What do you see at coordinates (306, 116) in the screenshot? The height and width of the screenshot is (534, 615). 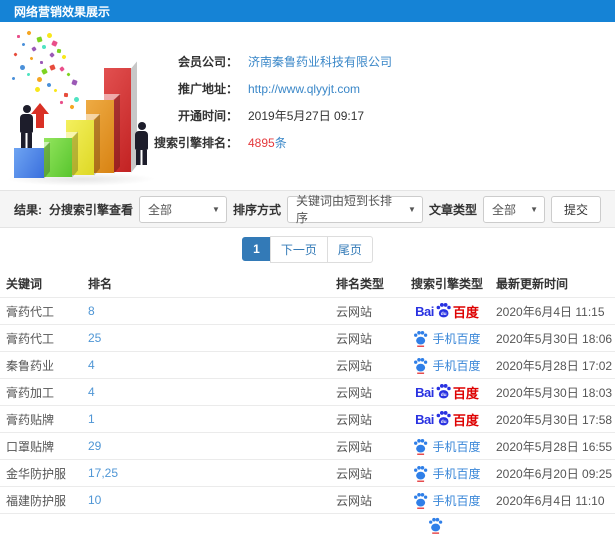 I see `opened-time-value: 2019年5月27日 09:17` at bounding box center [306, 116].